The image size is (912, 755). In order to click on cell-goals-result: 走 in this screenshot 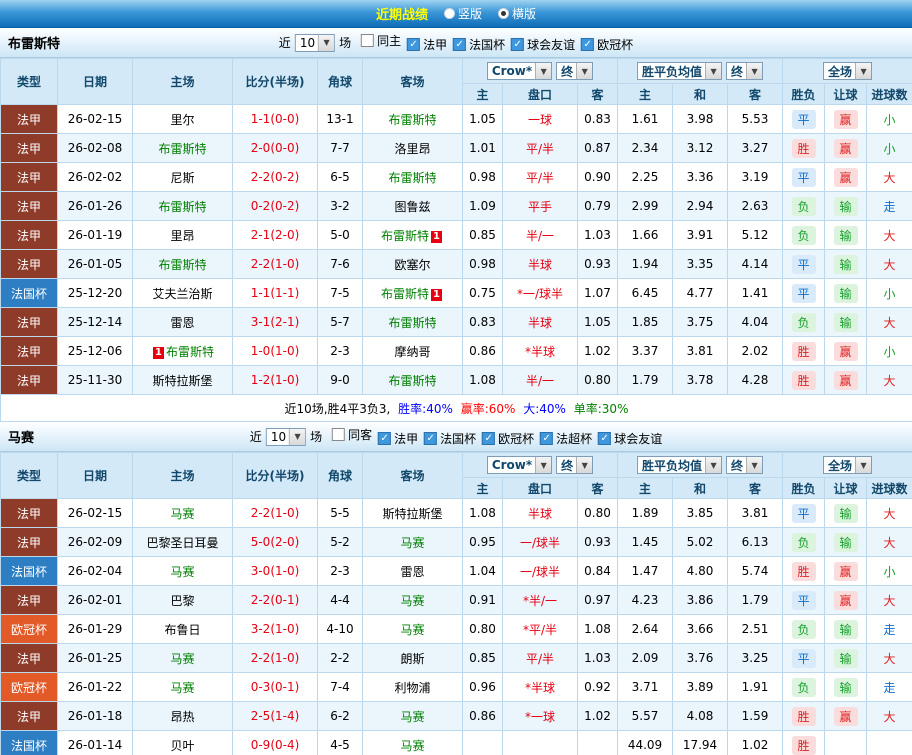, I will do `click(889, 629)`.